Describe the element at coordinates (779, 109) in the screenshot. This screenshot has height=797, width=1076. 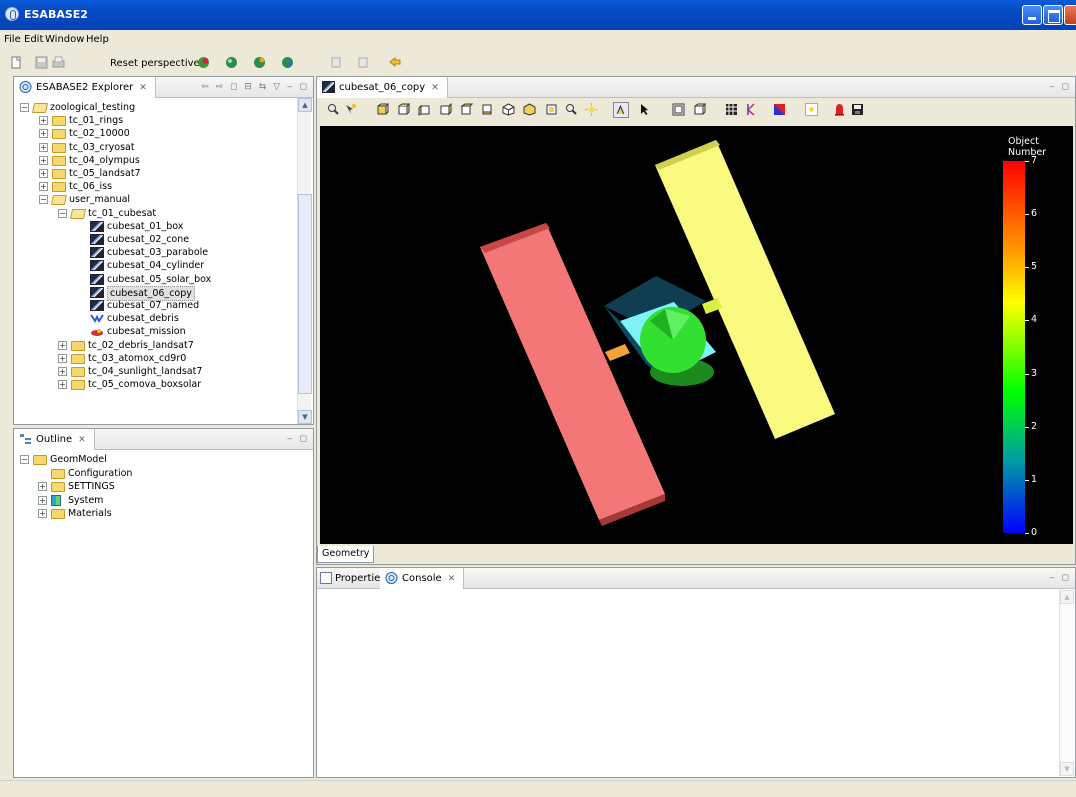
I see `color-map-icon` at that location.